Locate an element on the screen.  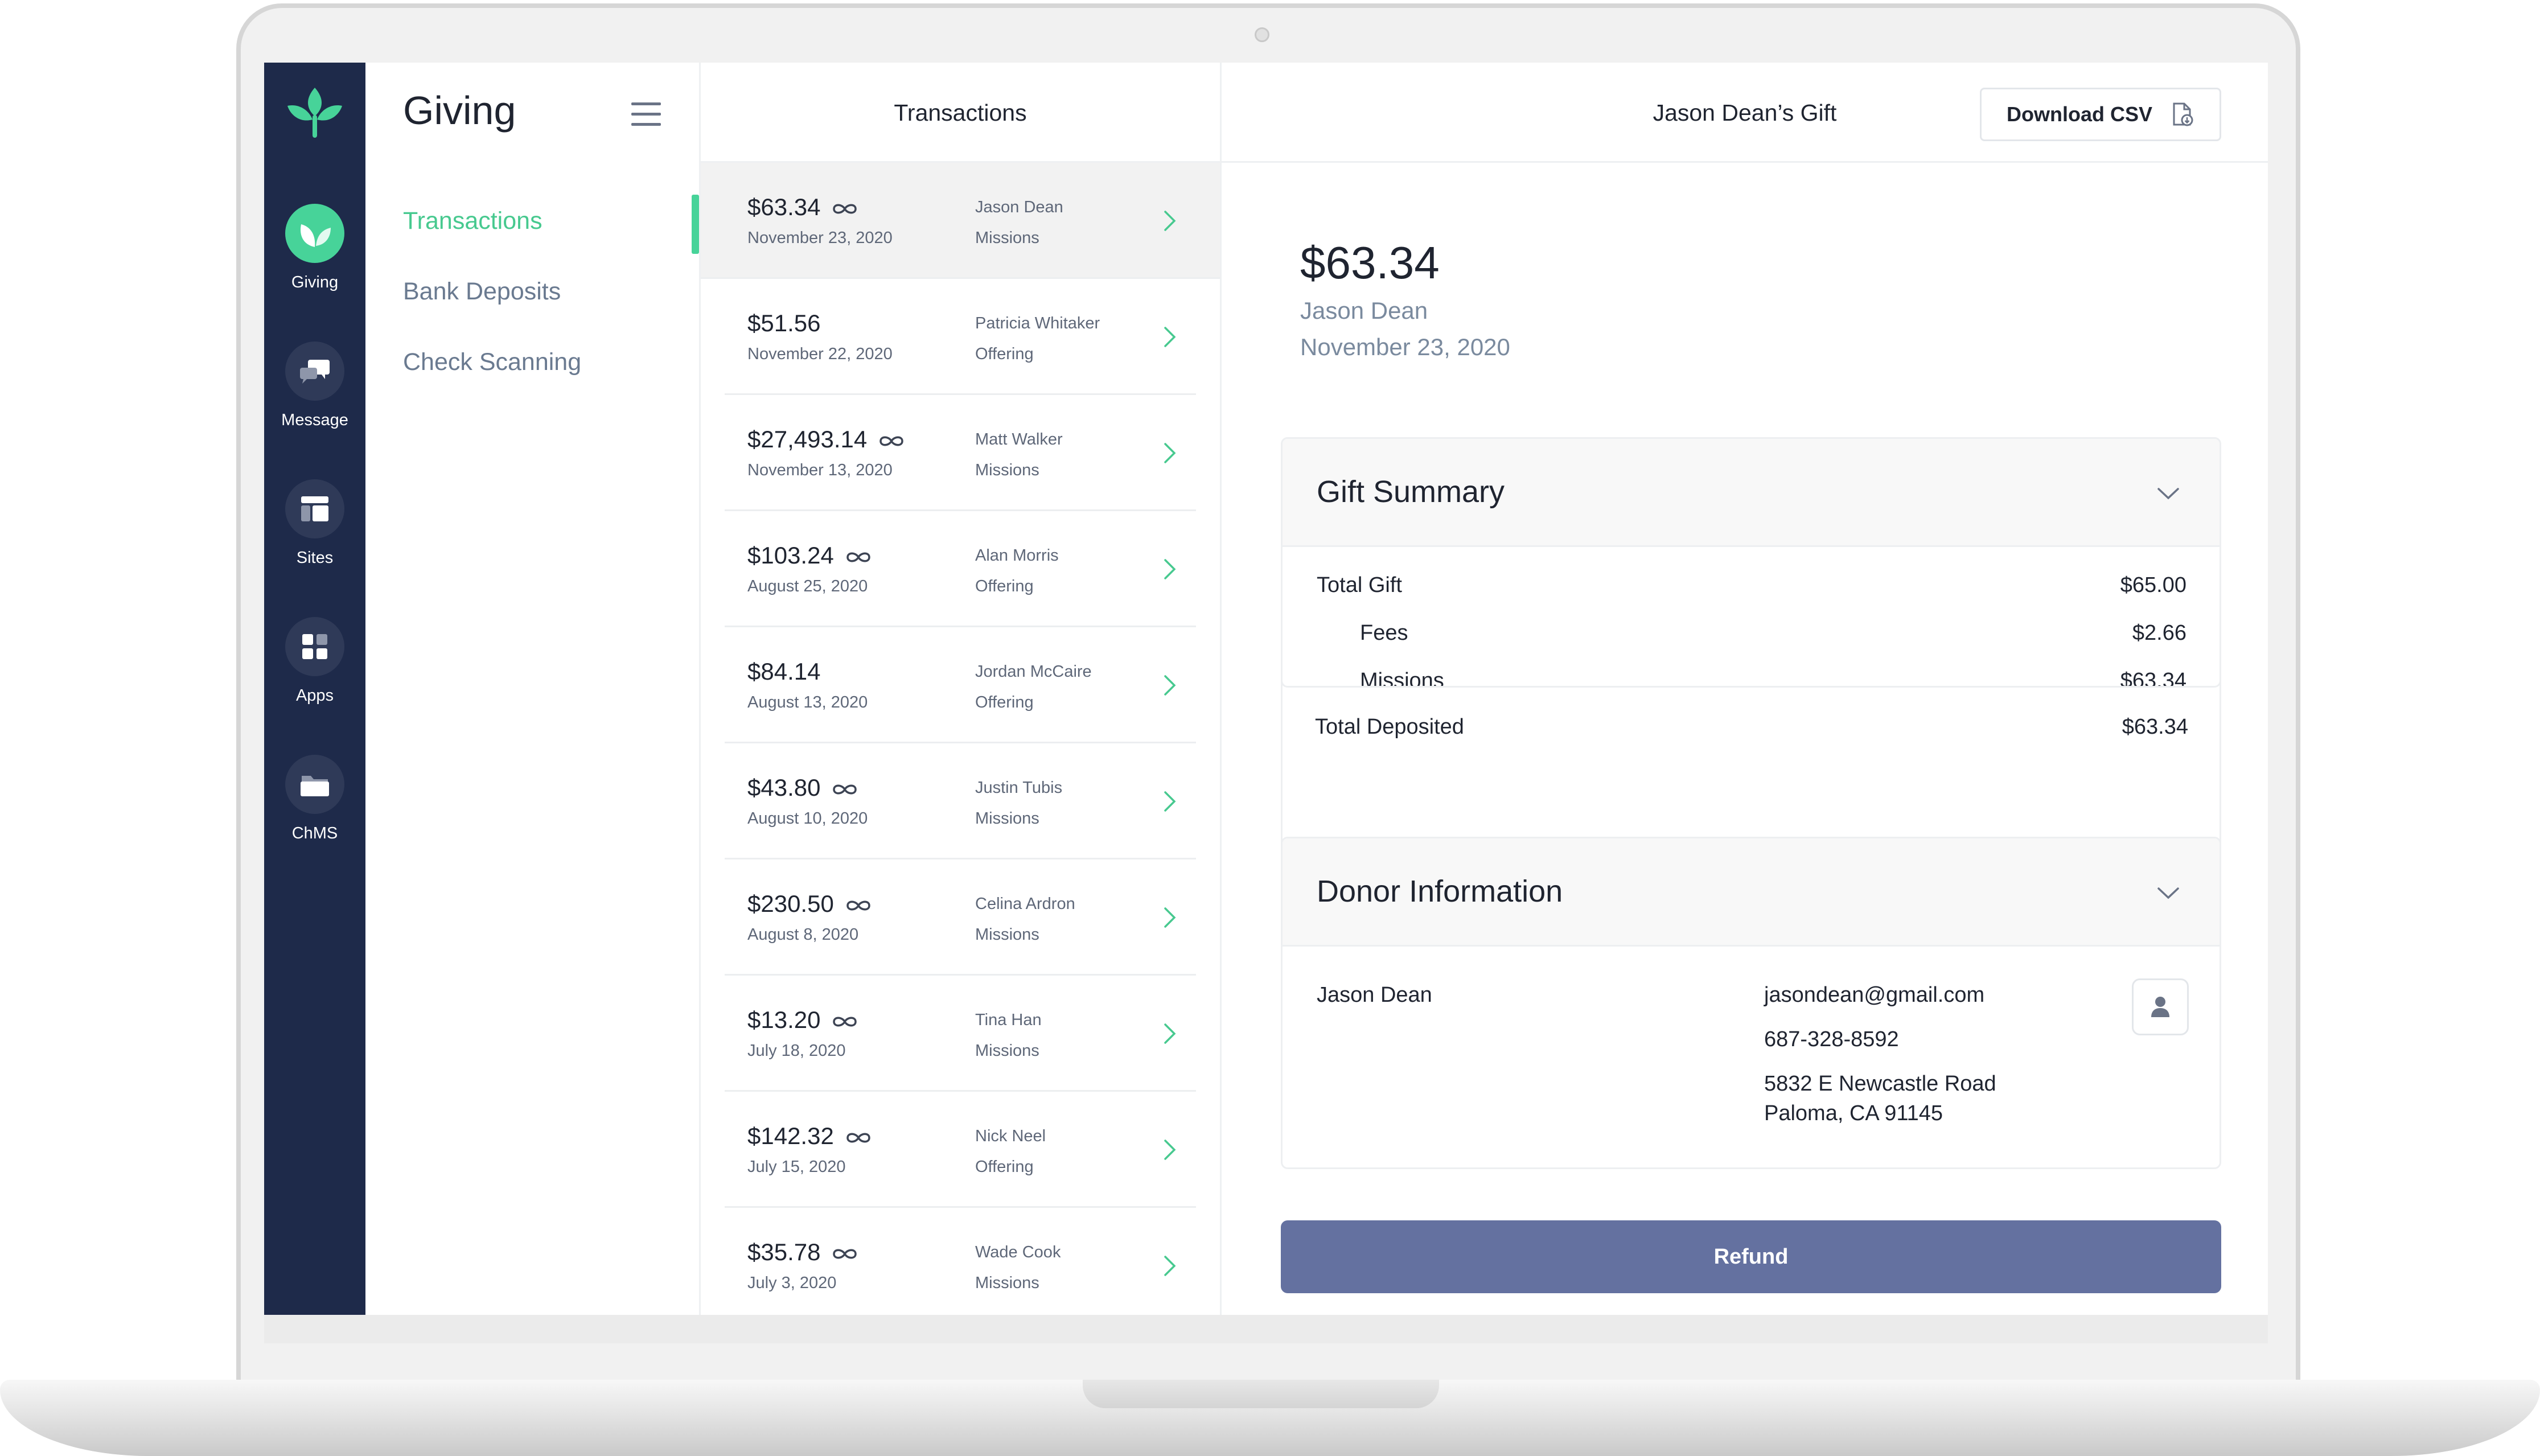
fees-label: Fees is located at coordinates (1384, 633).